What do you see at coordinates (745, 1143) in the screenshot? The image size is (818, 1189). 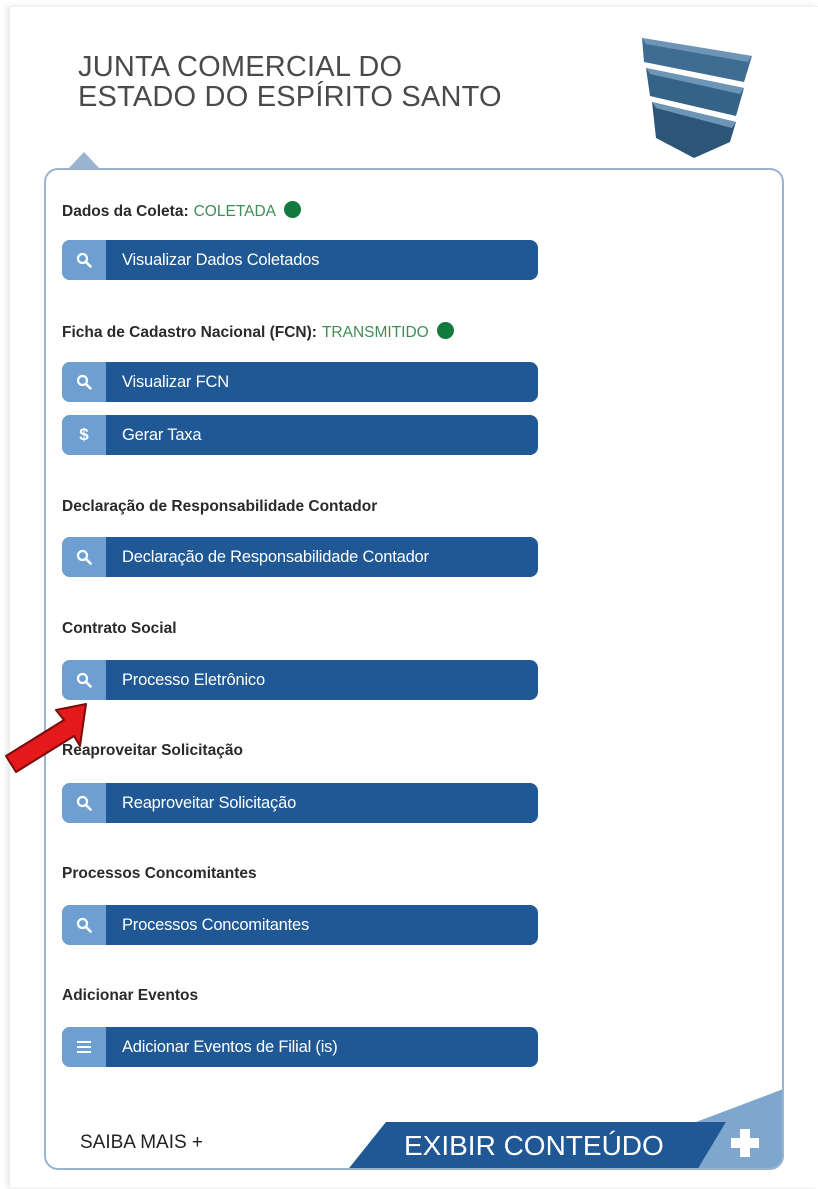 I see `plus-icon` at bounding box center [745, 1143].